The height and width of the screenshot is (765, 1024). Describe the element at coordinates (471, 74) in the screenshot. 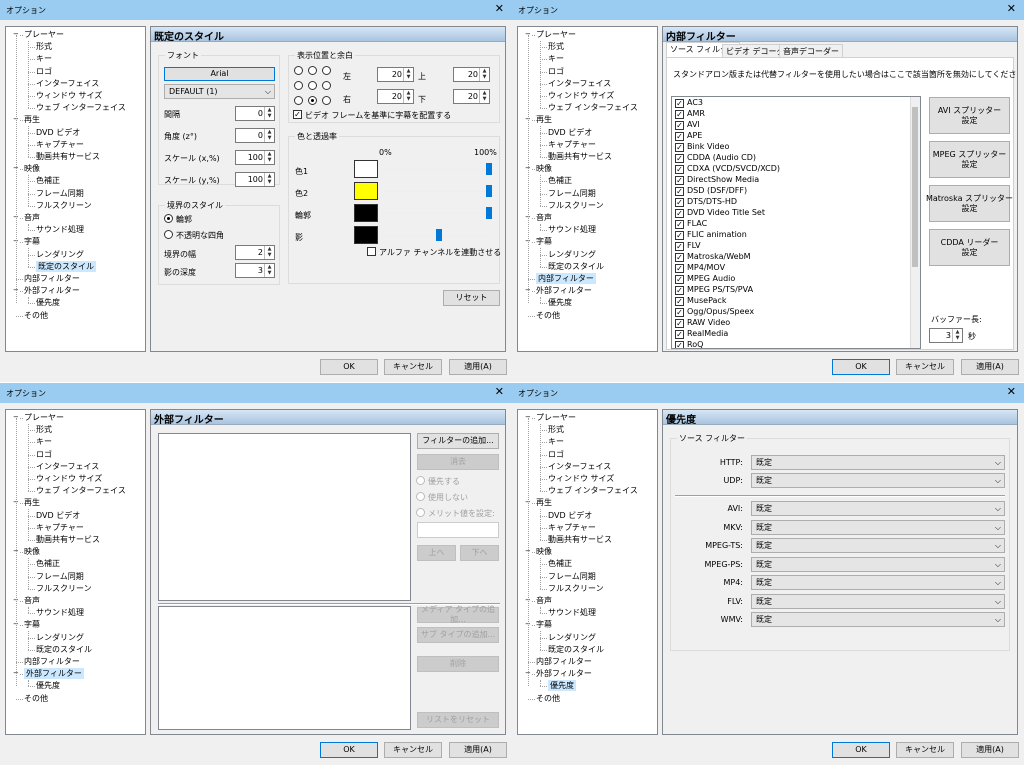

I see `margin-top-spinner: 20 ▲ ▼` at that location.